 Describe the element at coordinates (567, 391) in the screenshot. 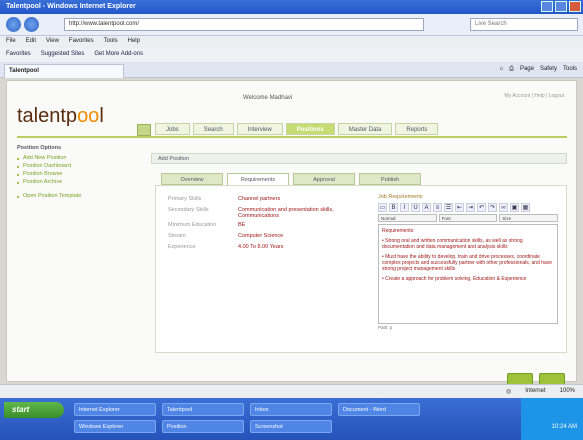

I see `zoom-level: 100%` at that location.